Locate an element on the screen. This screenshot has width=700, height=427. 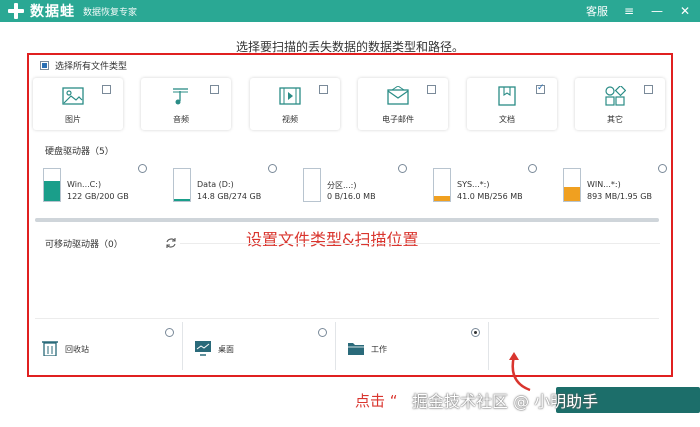
horizontal-scrollbar is located at coordinates (347, 220).